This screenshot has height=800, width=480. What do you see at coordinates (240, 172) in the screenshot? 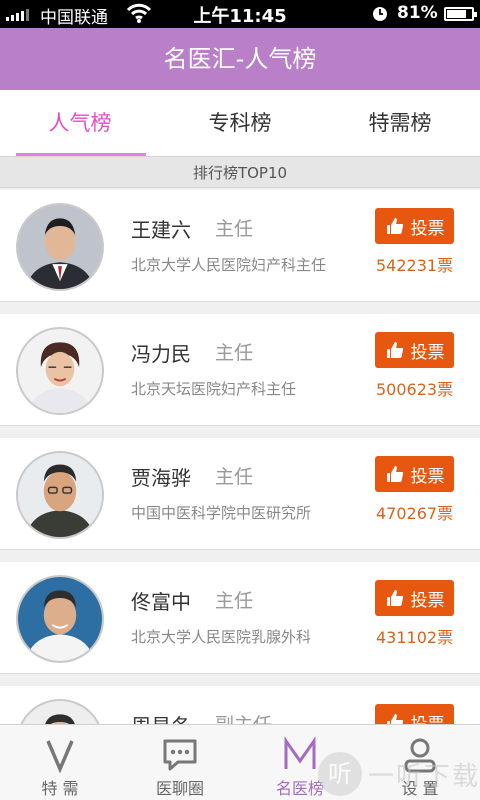
I see `section-title: 排行榜TOP10` at bounding box center [240, 172].